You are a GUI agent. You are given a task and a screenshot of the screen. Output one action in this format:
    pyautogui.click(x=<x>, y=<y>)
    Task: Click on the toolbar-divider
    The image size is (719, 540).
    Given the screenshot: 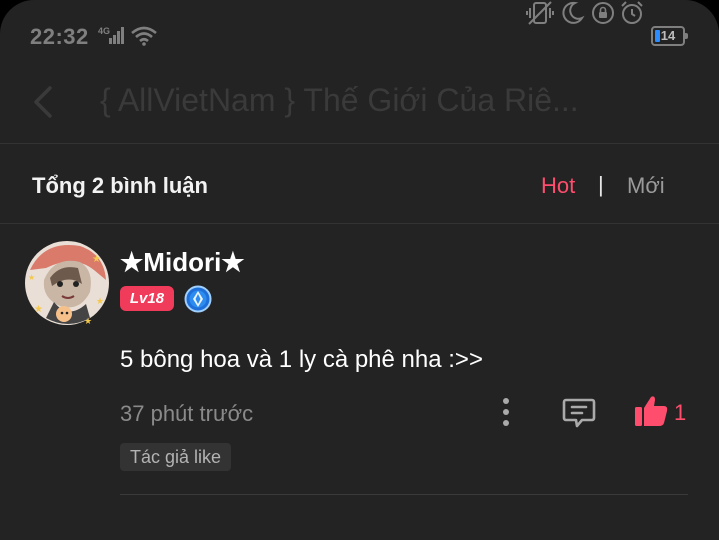 What is the action you would take?
    pyautogui.click(x=359, y=223)
    